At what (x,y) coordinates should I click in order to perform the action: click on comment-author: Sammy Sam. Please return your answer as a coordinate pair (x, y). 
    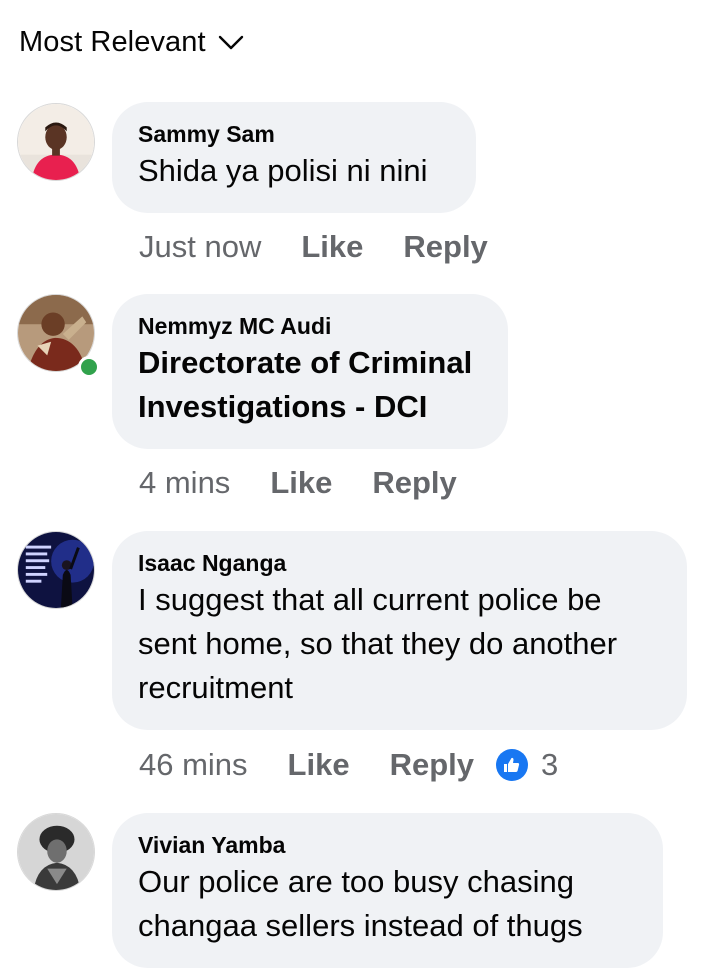
    Looking at the image, I should click on (294, 134).